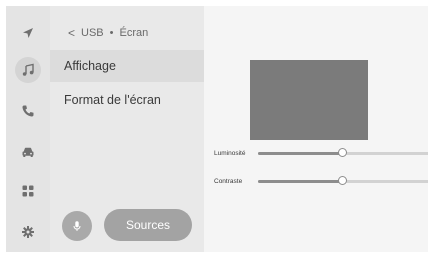 The height and width of the screenshot is (259, 434). I want to click on car-button, so click(28, 152).